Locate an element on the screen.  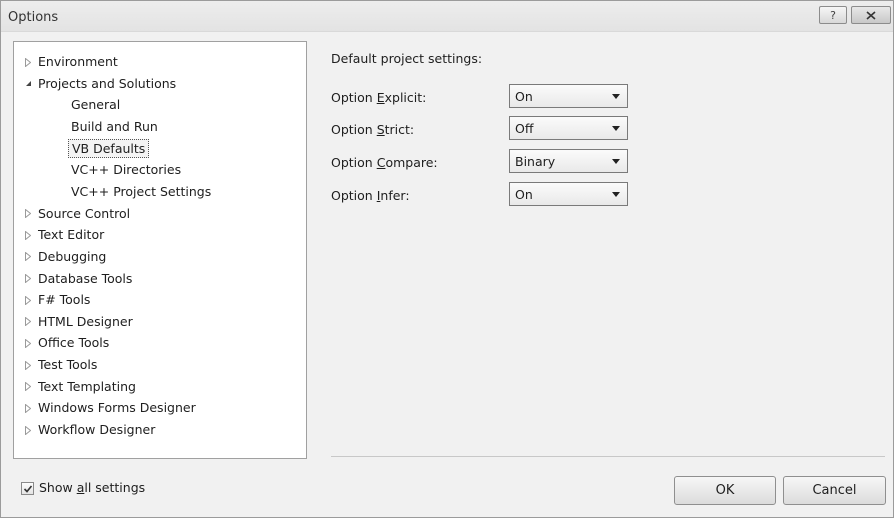
option-row: Option Infer: On is located at coordinates (611, 195).